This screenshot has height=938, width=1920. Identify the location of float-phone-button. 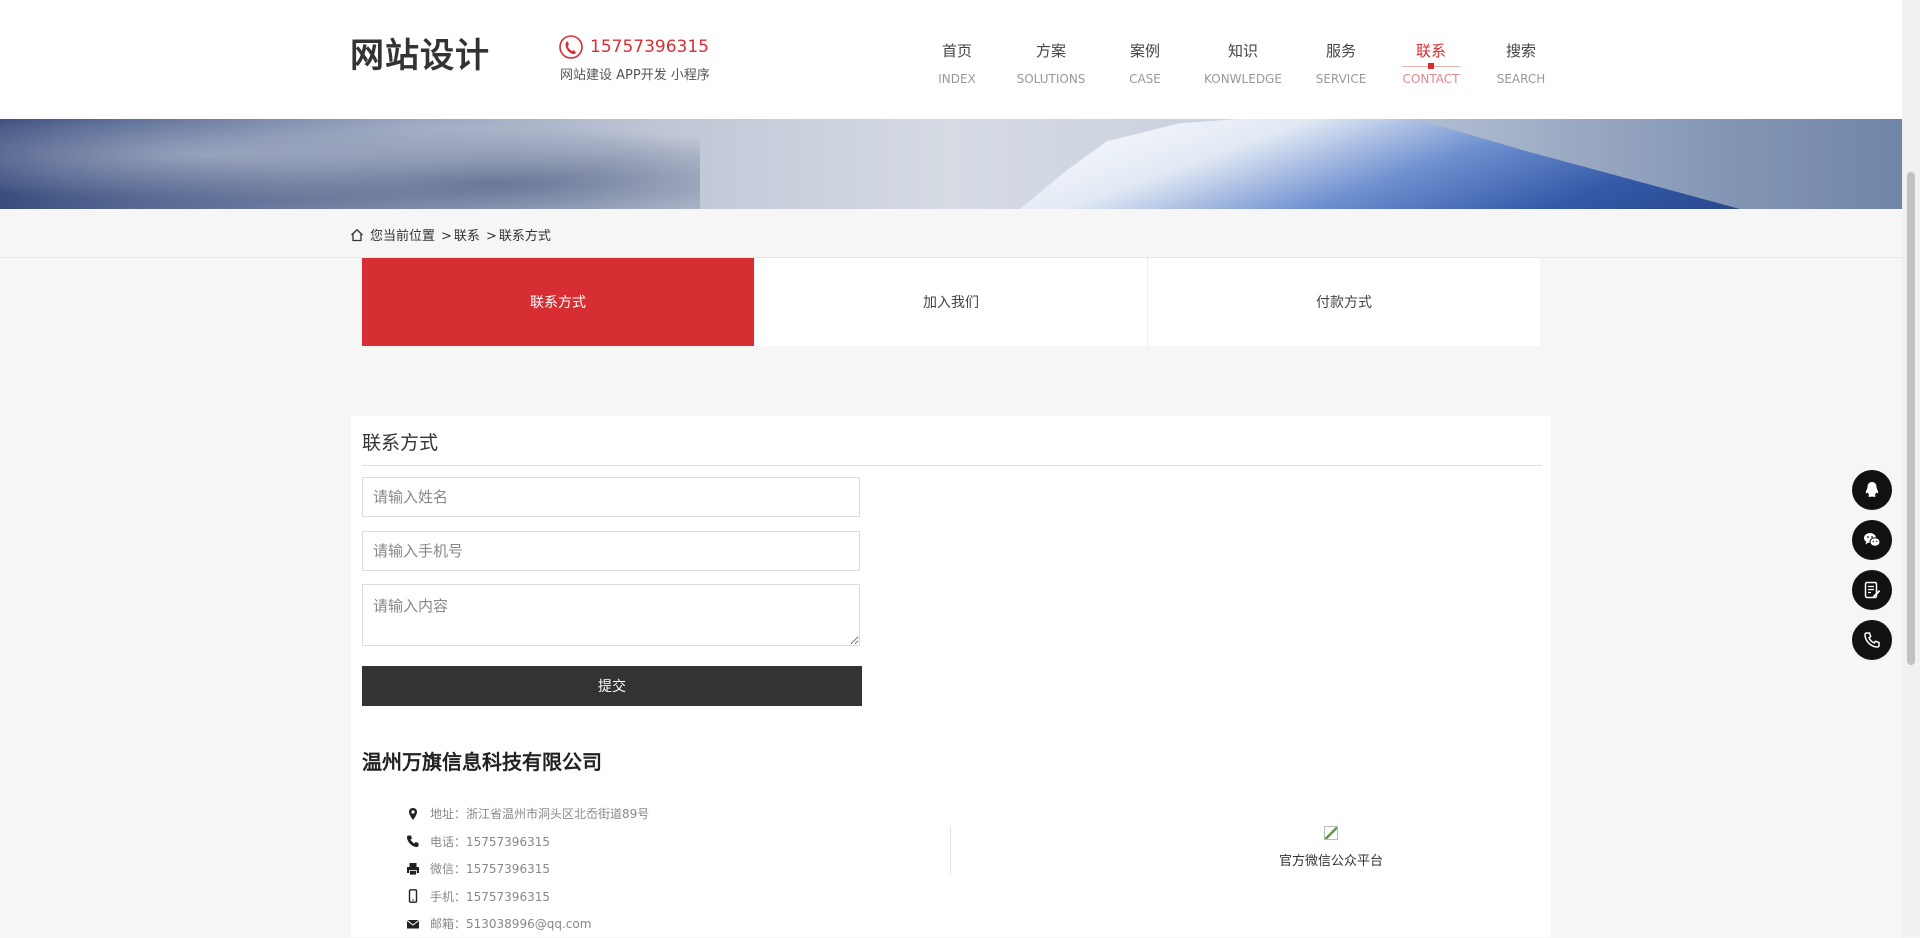
(1872, 640).